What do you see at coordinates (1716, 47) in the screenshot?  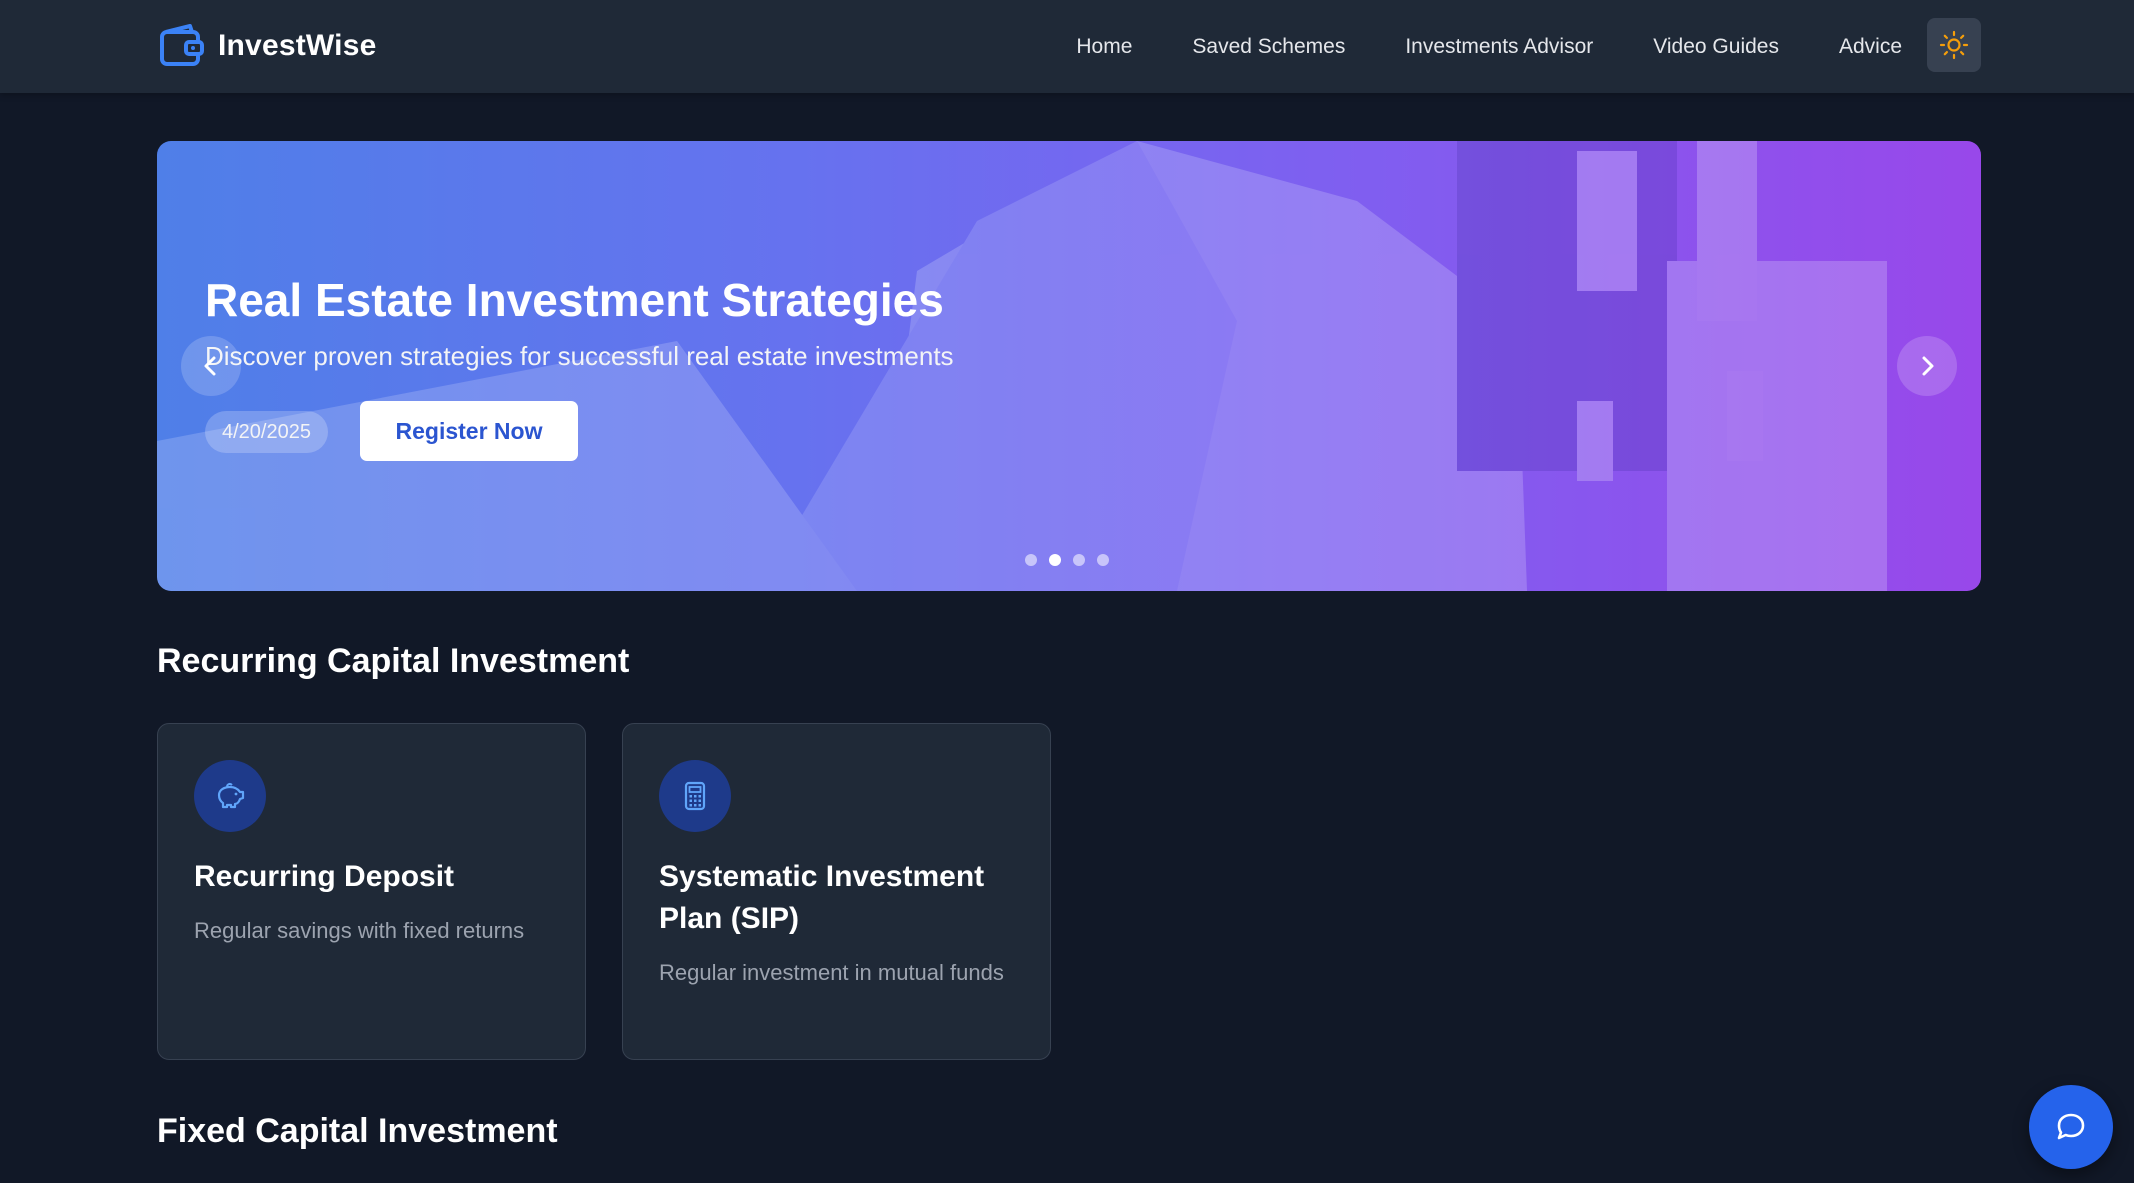 I see `nav-link-video-guides: Video Guides` at bounding box center [1716, 47].